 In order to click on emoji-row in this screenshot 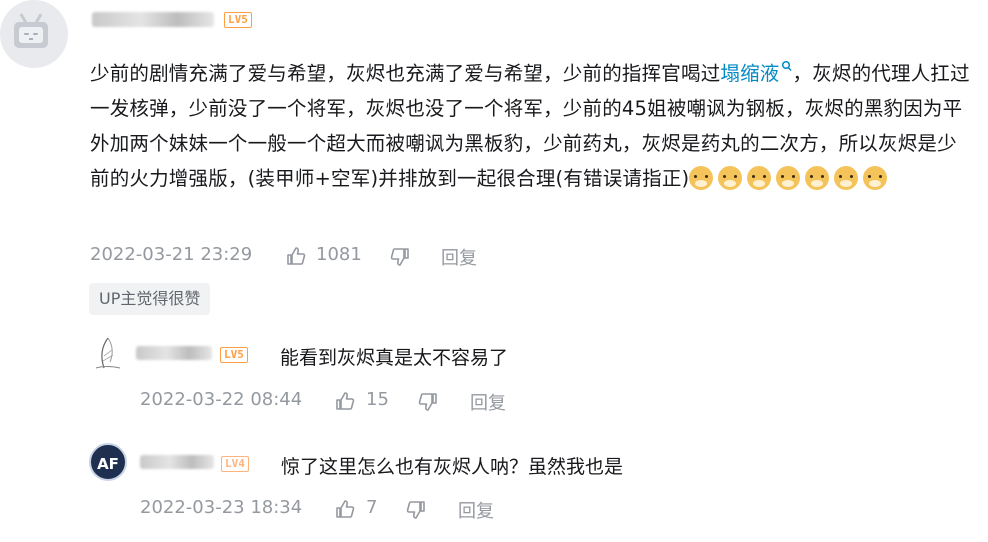, I will do `click(790, 179)`.